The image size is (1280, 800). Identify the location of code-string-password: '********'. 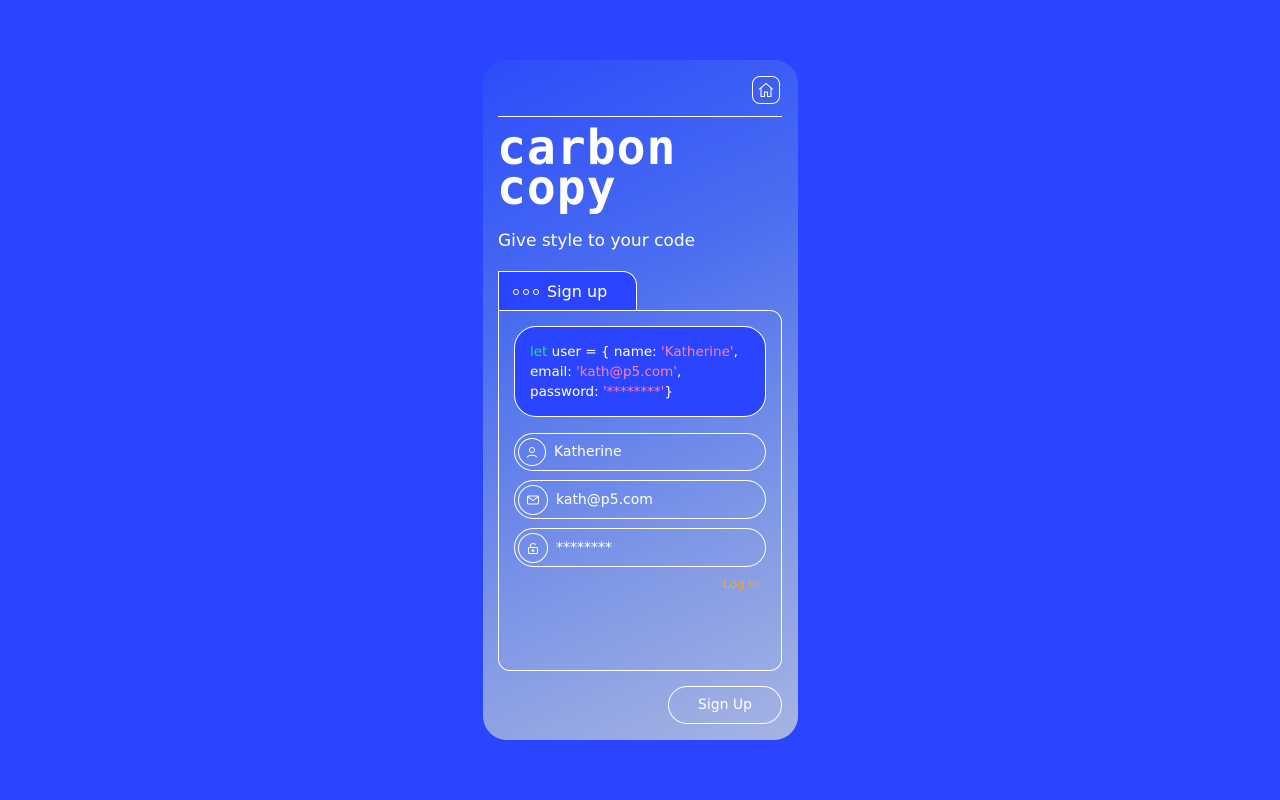
(633, 392).